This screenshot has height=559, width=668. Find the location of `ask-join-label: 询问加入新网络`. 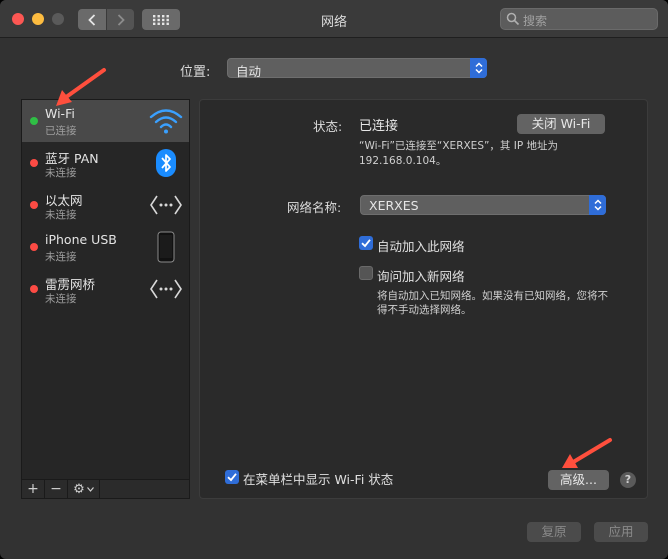

ask-join-label: 询问加入新网络 is located at coordinates (421, 276).